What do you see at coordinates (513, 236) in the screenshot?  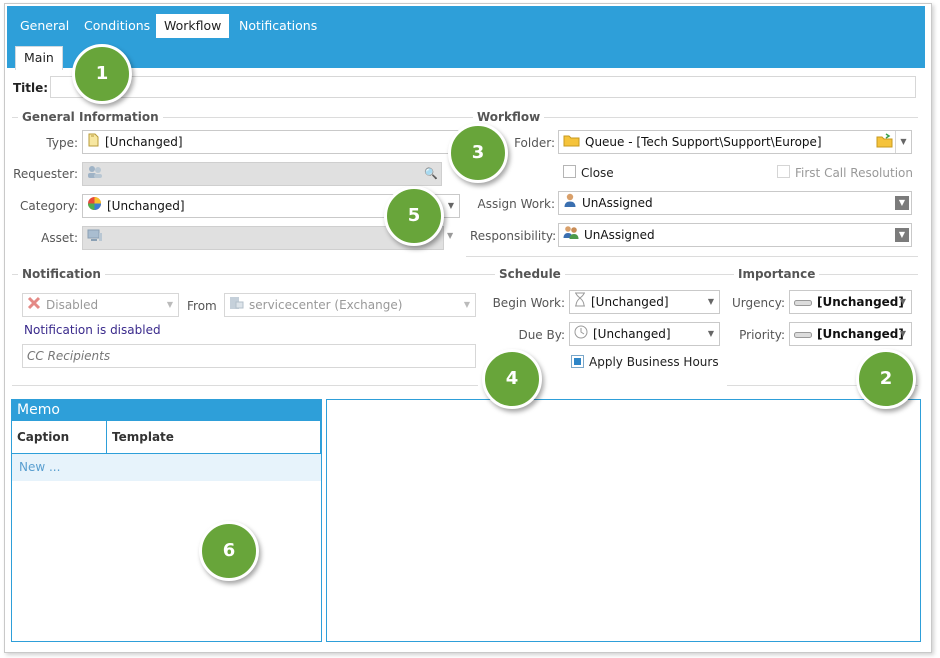 I see `responsibility-label: Responsibility:` at bounding box center [513, 236].